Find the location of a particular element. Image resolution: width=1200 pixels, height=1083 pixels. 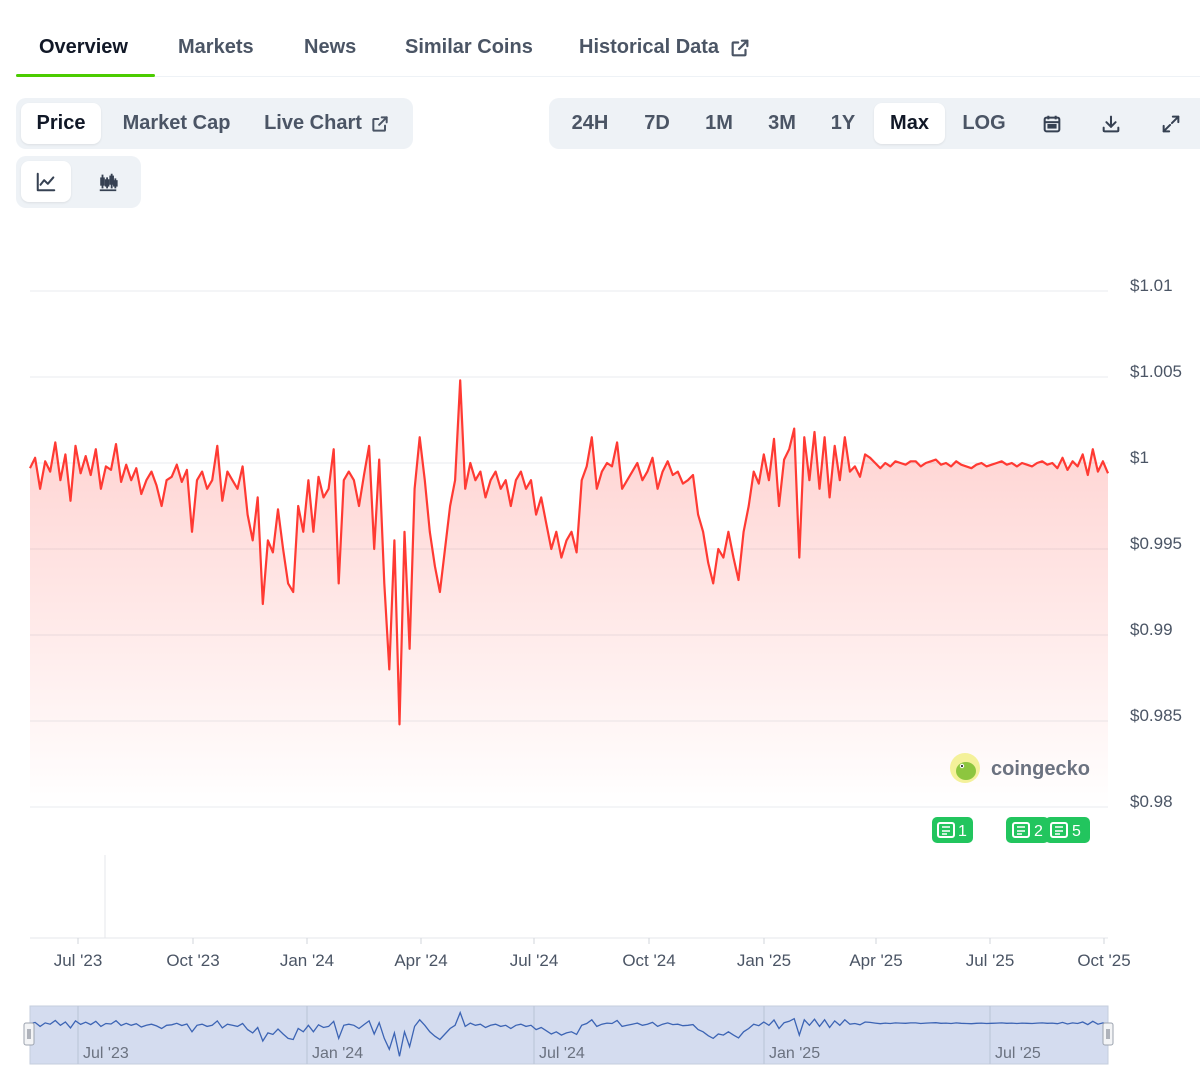

watermark-text: coingecko is located at coordinates (1040, 769).